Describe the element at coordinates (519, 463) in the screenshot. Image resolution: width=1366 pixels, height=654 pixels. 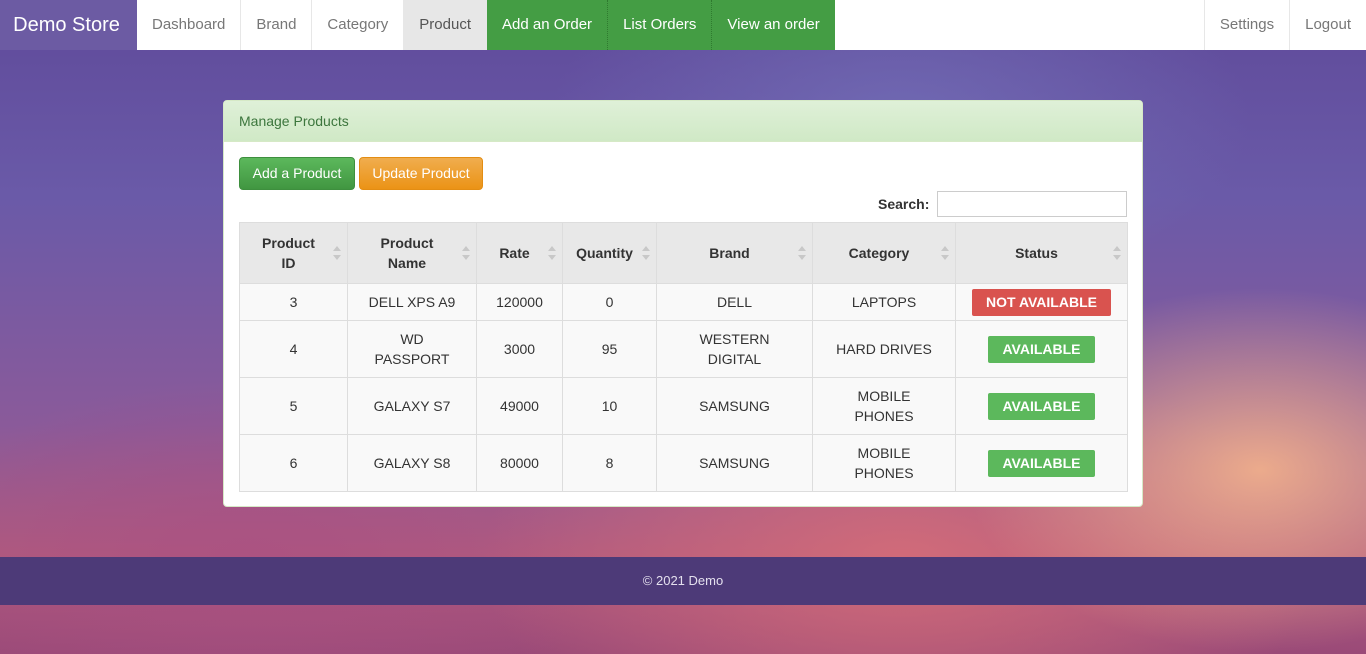
I see `cell-rate: 80000` at that location.